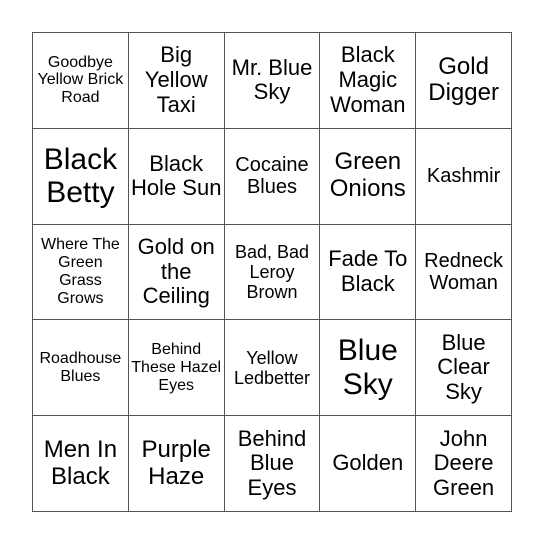 Image resolution: width=544 pixels, height=544 pixels. Describe the element at coordinates (368, 176) in the screenshot. I see `bingo-cell: Green Onions` at that location.